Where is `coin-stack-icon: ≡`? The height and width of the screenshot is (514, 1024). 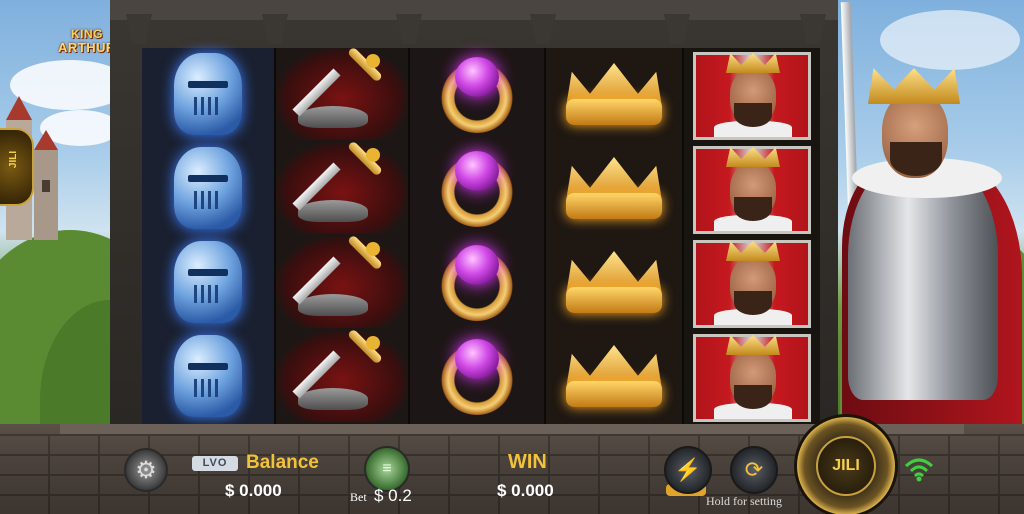 coin-stack-icon: ≡ is located at coordinates (387, 468).